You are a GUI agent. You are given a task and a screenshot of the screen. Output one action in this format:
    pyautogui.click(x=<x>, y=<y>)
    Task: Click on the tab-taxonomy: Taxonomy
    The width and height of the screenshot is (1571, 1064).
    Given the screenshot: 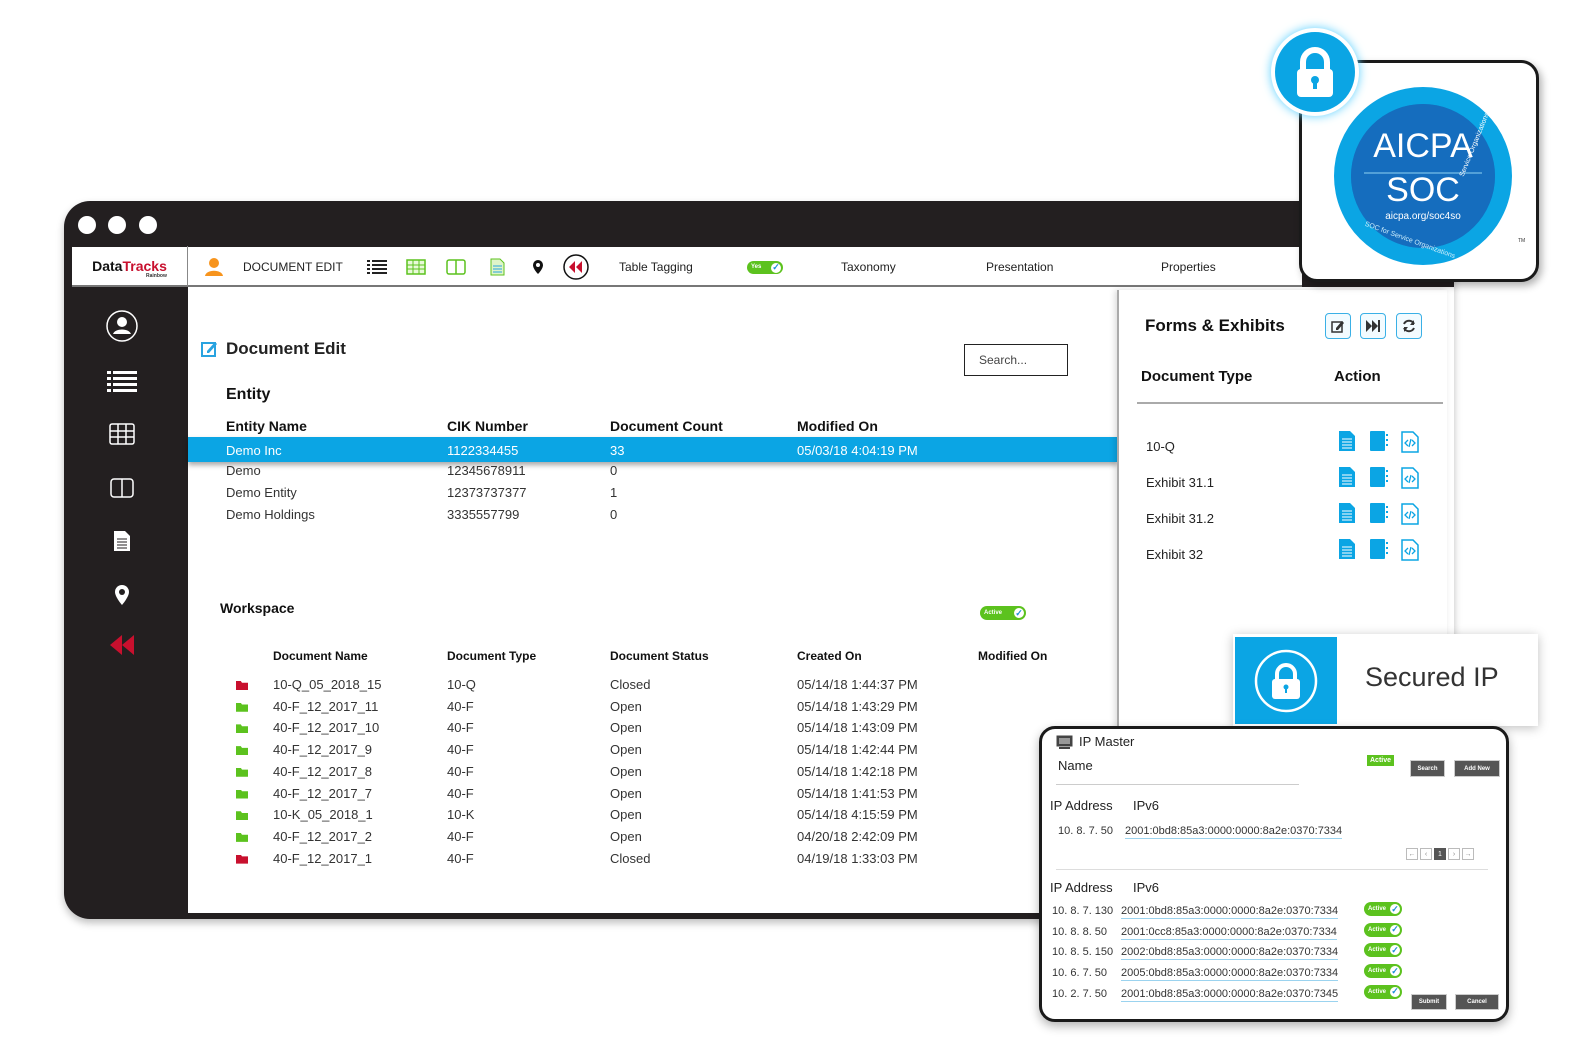 What is the action you would take?
    pyautogui.click(x=868, y=267)
    